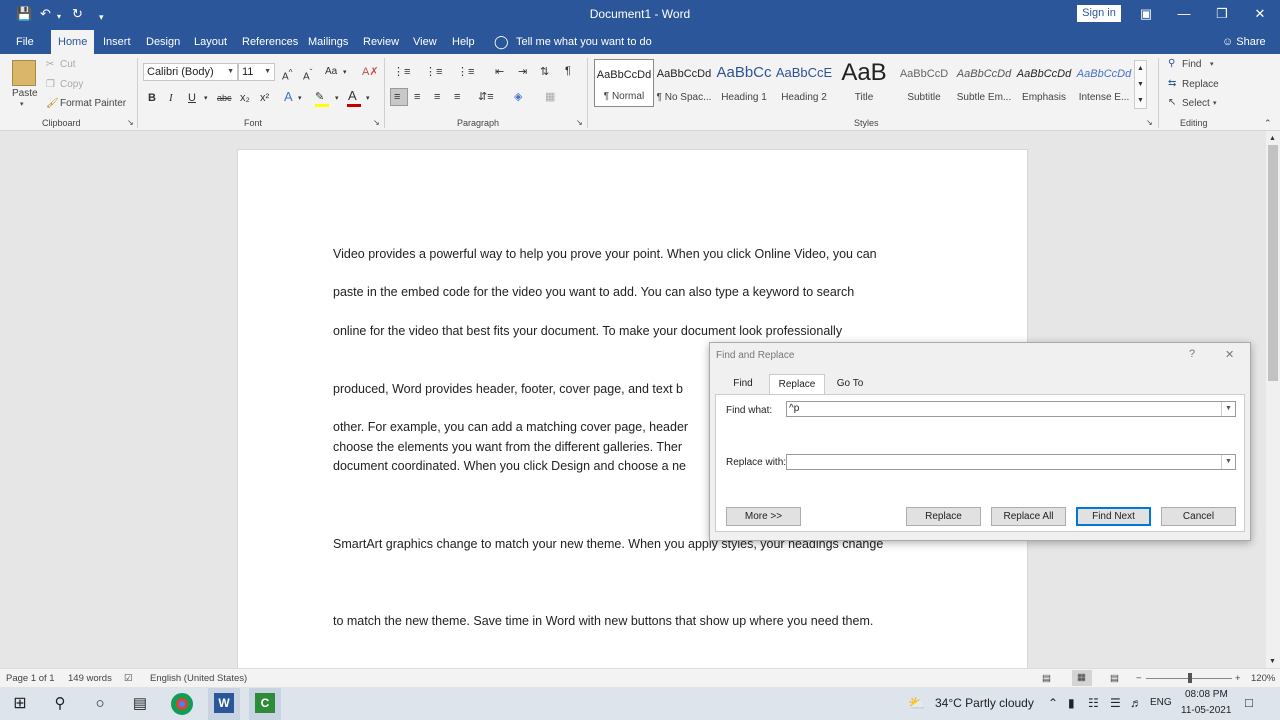  Describe the element at coordinates (797, 384) in the screenshot. I see `tab-replace: Replace` at that location.